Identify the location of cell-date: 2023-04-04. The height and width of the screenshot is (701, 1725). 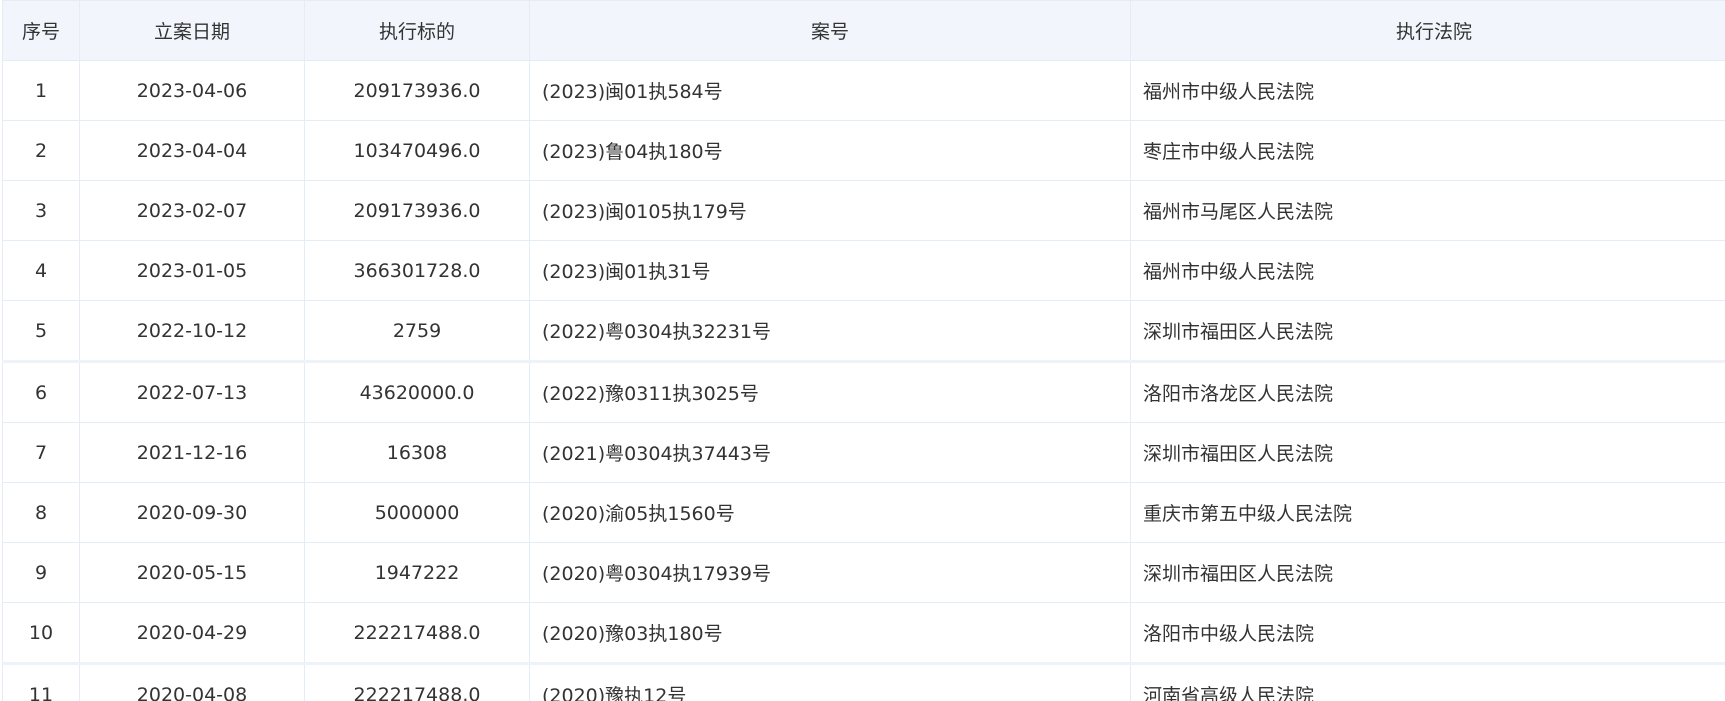
(192, 150).